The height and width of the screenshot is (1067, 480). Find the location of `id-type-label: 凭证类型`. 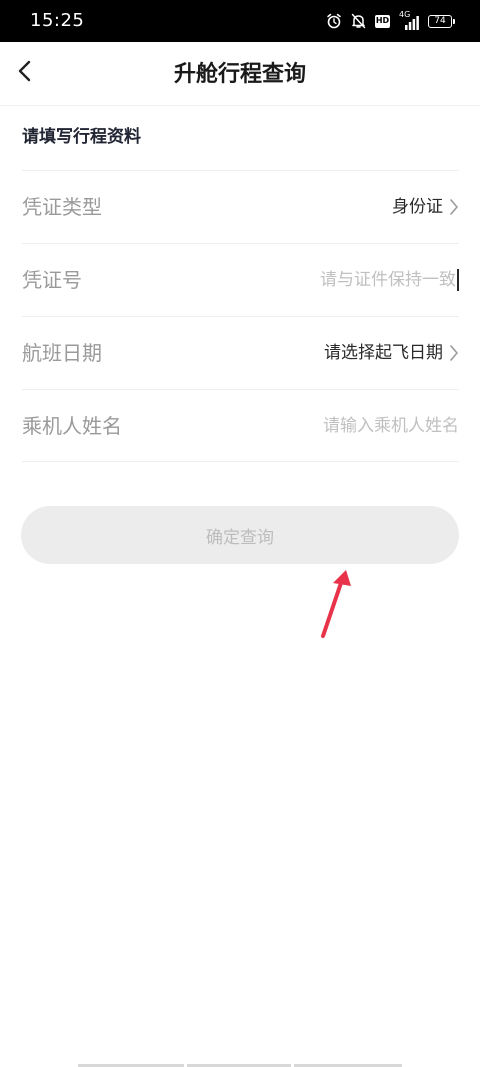

id-type-label: 凭证类型 is located at coordinates (62, 207).